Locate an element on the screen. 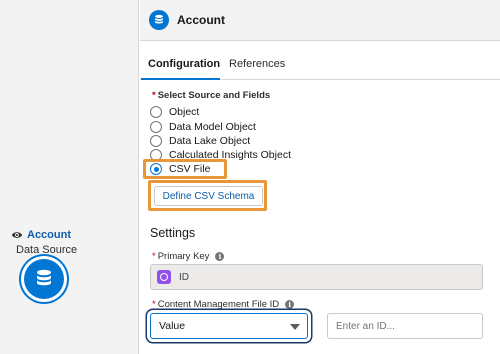  active-tab-indicator is located at coordinates (180, 79).